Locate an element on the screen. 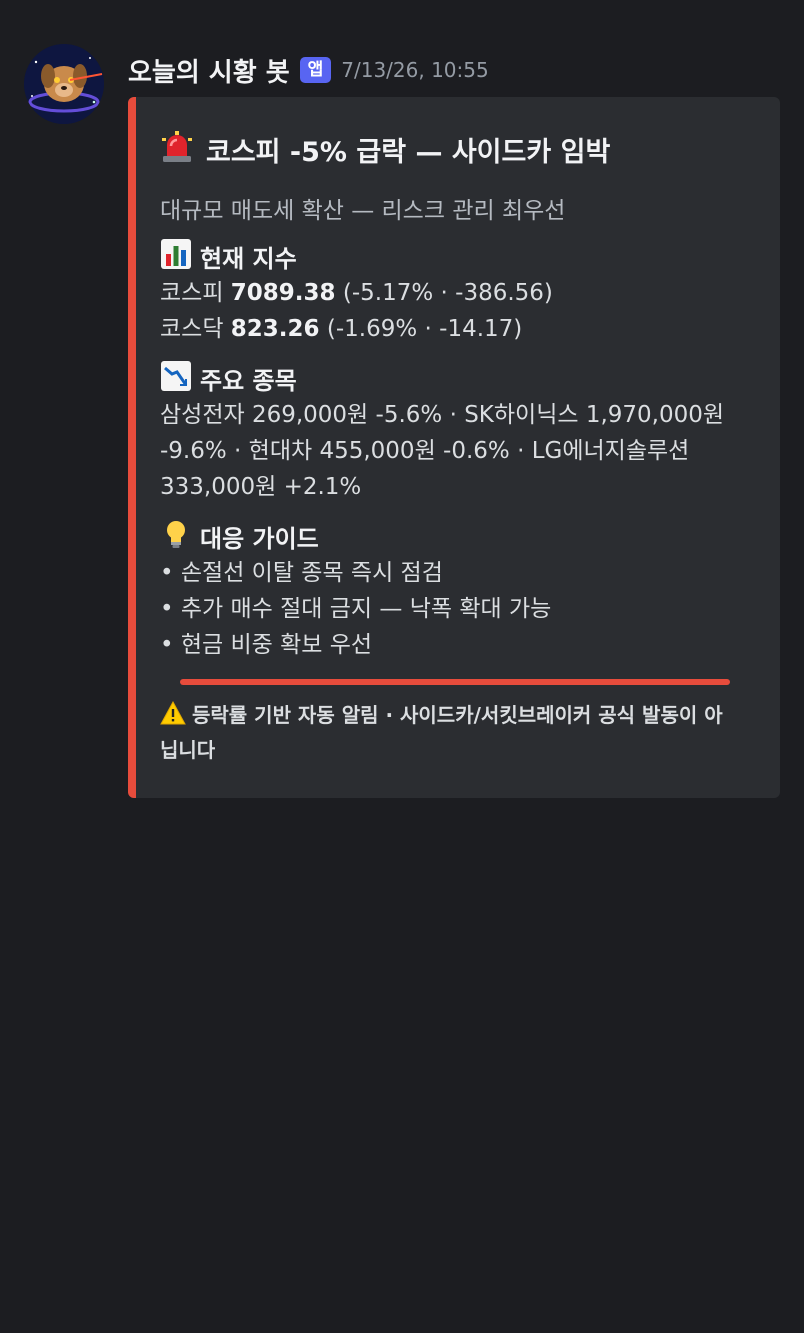 This screenshot has width=804, height=1333. timestamp: 7/13/26, 10:55 is located at coordinates (414, 70).